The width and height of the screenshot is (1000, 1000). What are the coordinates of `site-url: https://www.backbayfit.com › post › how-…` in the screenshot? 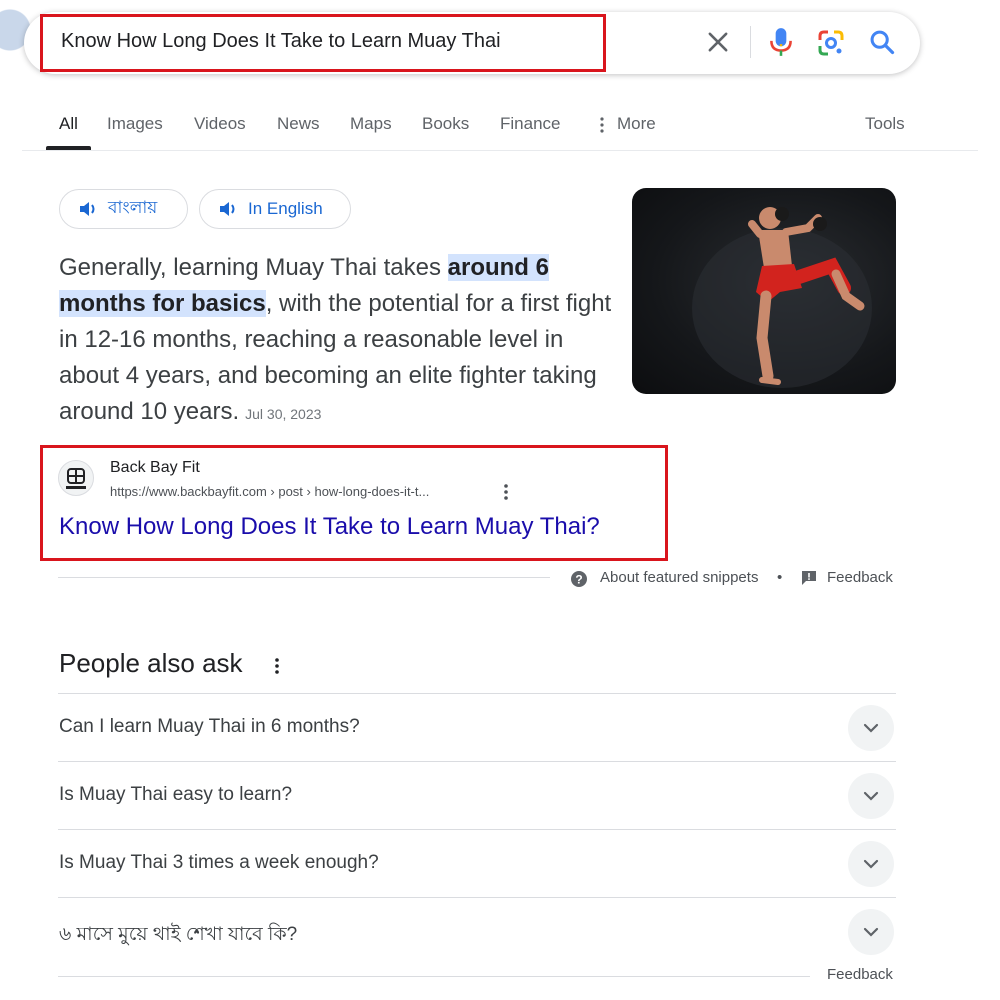 It's located at (269, 491).